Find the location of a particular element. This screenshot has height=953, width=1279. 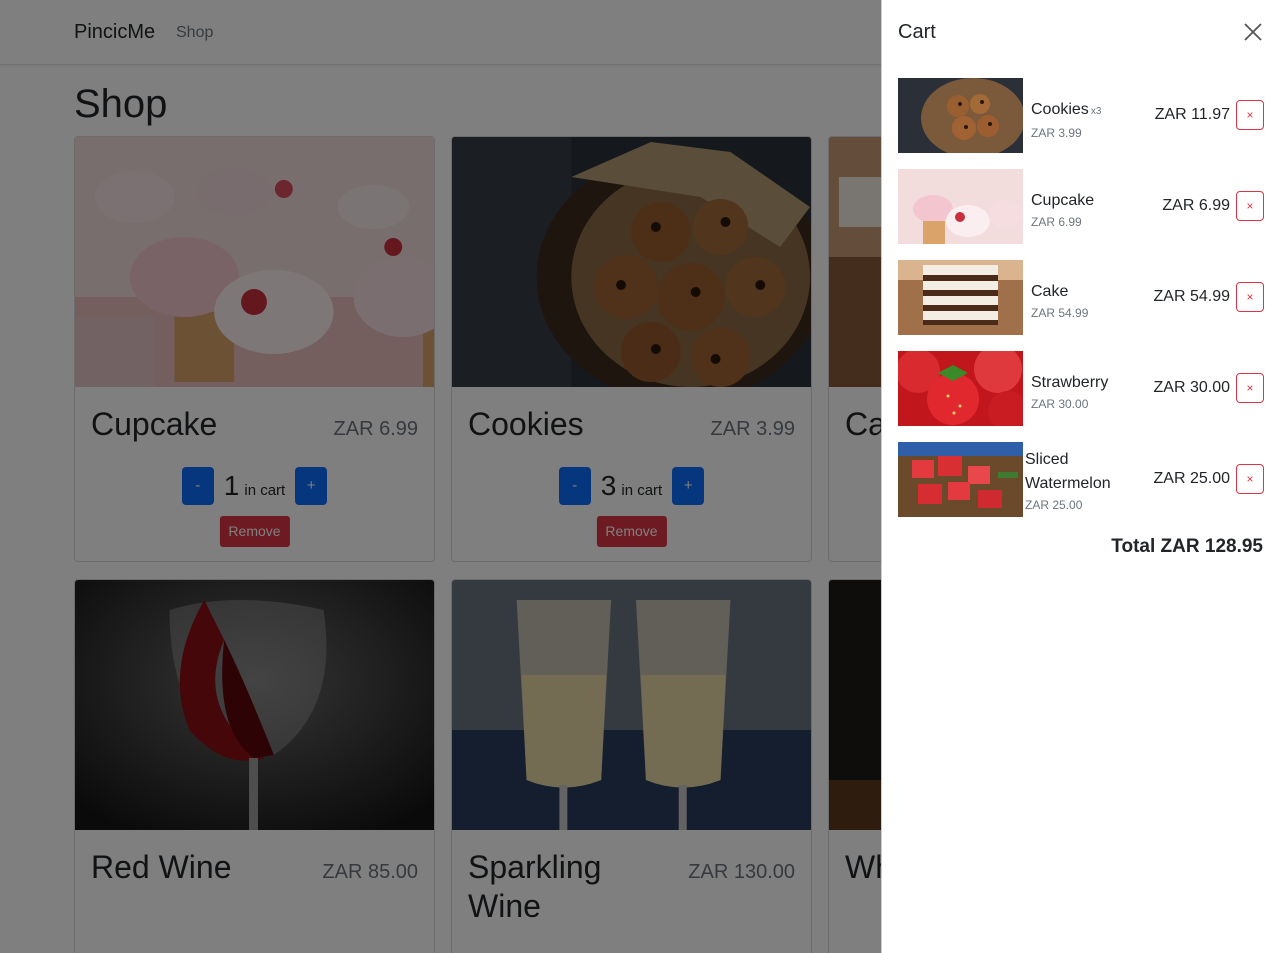

cart-item: Cookies x3 ZAR 3.99 ZAR 11.97 × is located at coordinates (1081, 116).